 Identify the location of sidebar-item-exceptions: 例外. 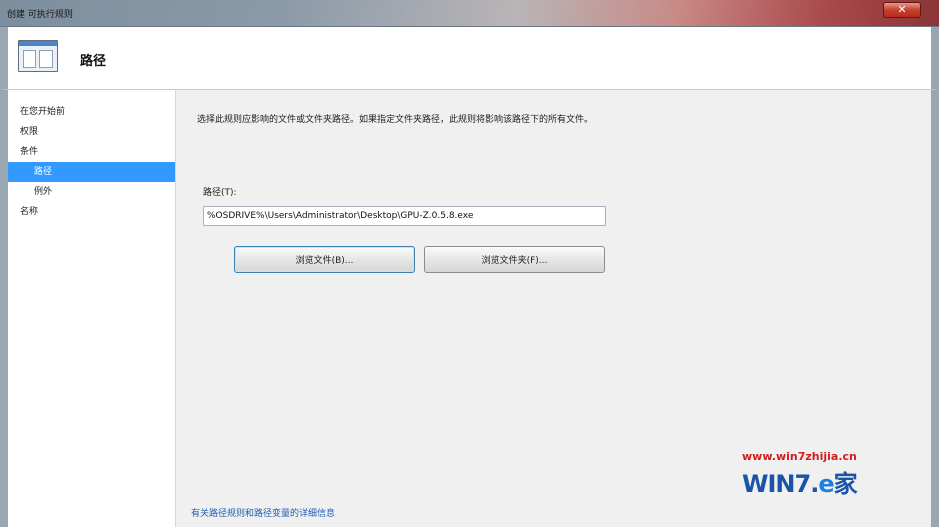
(91, 192).